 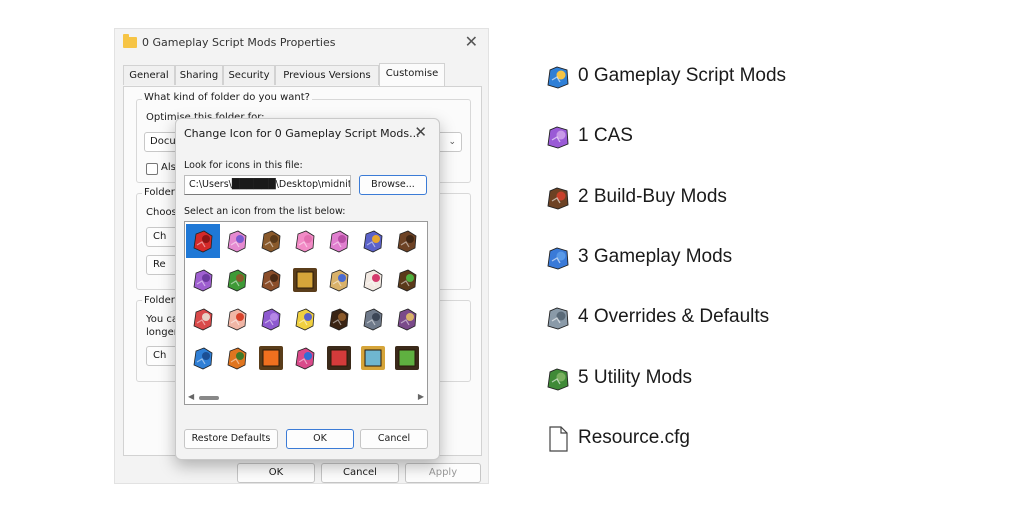 I want to click on white-alien-icon, so click(x=373, y=280).